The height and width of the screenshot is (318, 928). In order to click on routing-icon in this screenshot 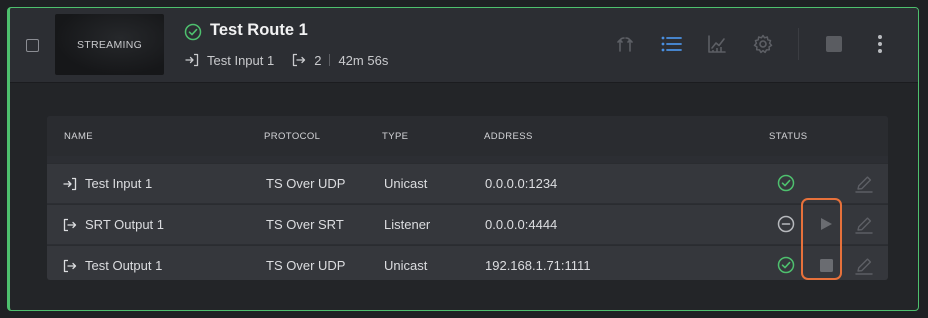, I will do `click(625, 44)`.